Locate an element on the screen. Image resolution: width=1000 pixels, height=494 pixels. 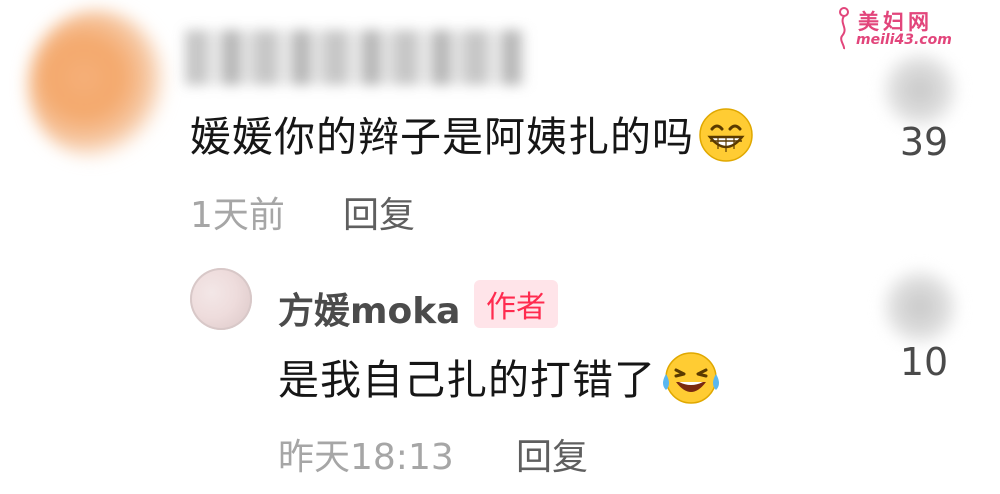
like-count: 39 is located at coordinates (924, 142).